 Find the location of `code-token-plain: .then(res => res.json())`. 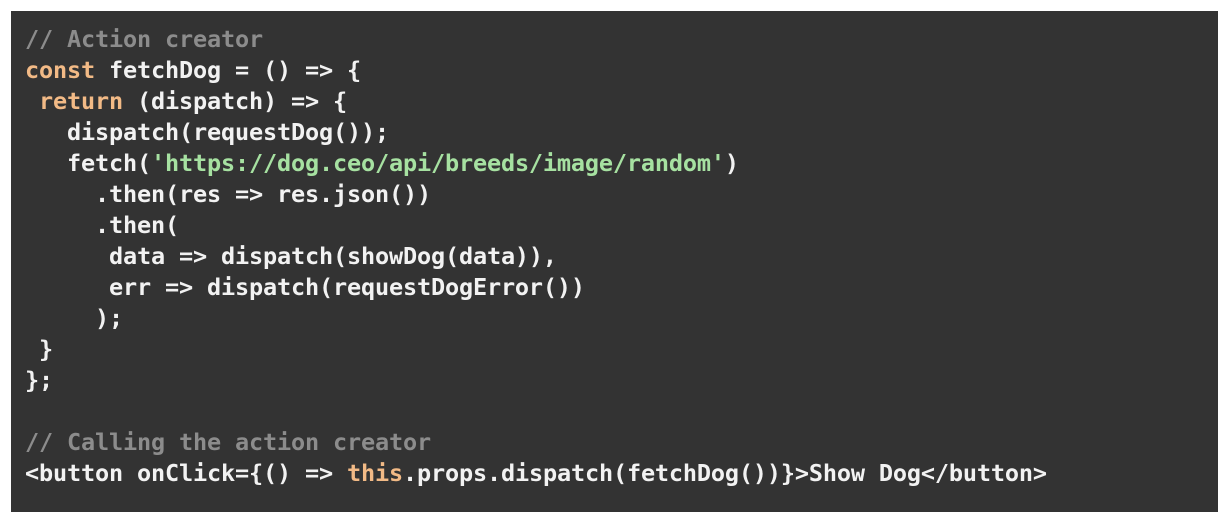

code-token-plain: .then(res => res.json()) is located at coordinates (228, 194).